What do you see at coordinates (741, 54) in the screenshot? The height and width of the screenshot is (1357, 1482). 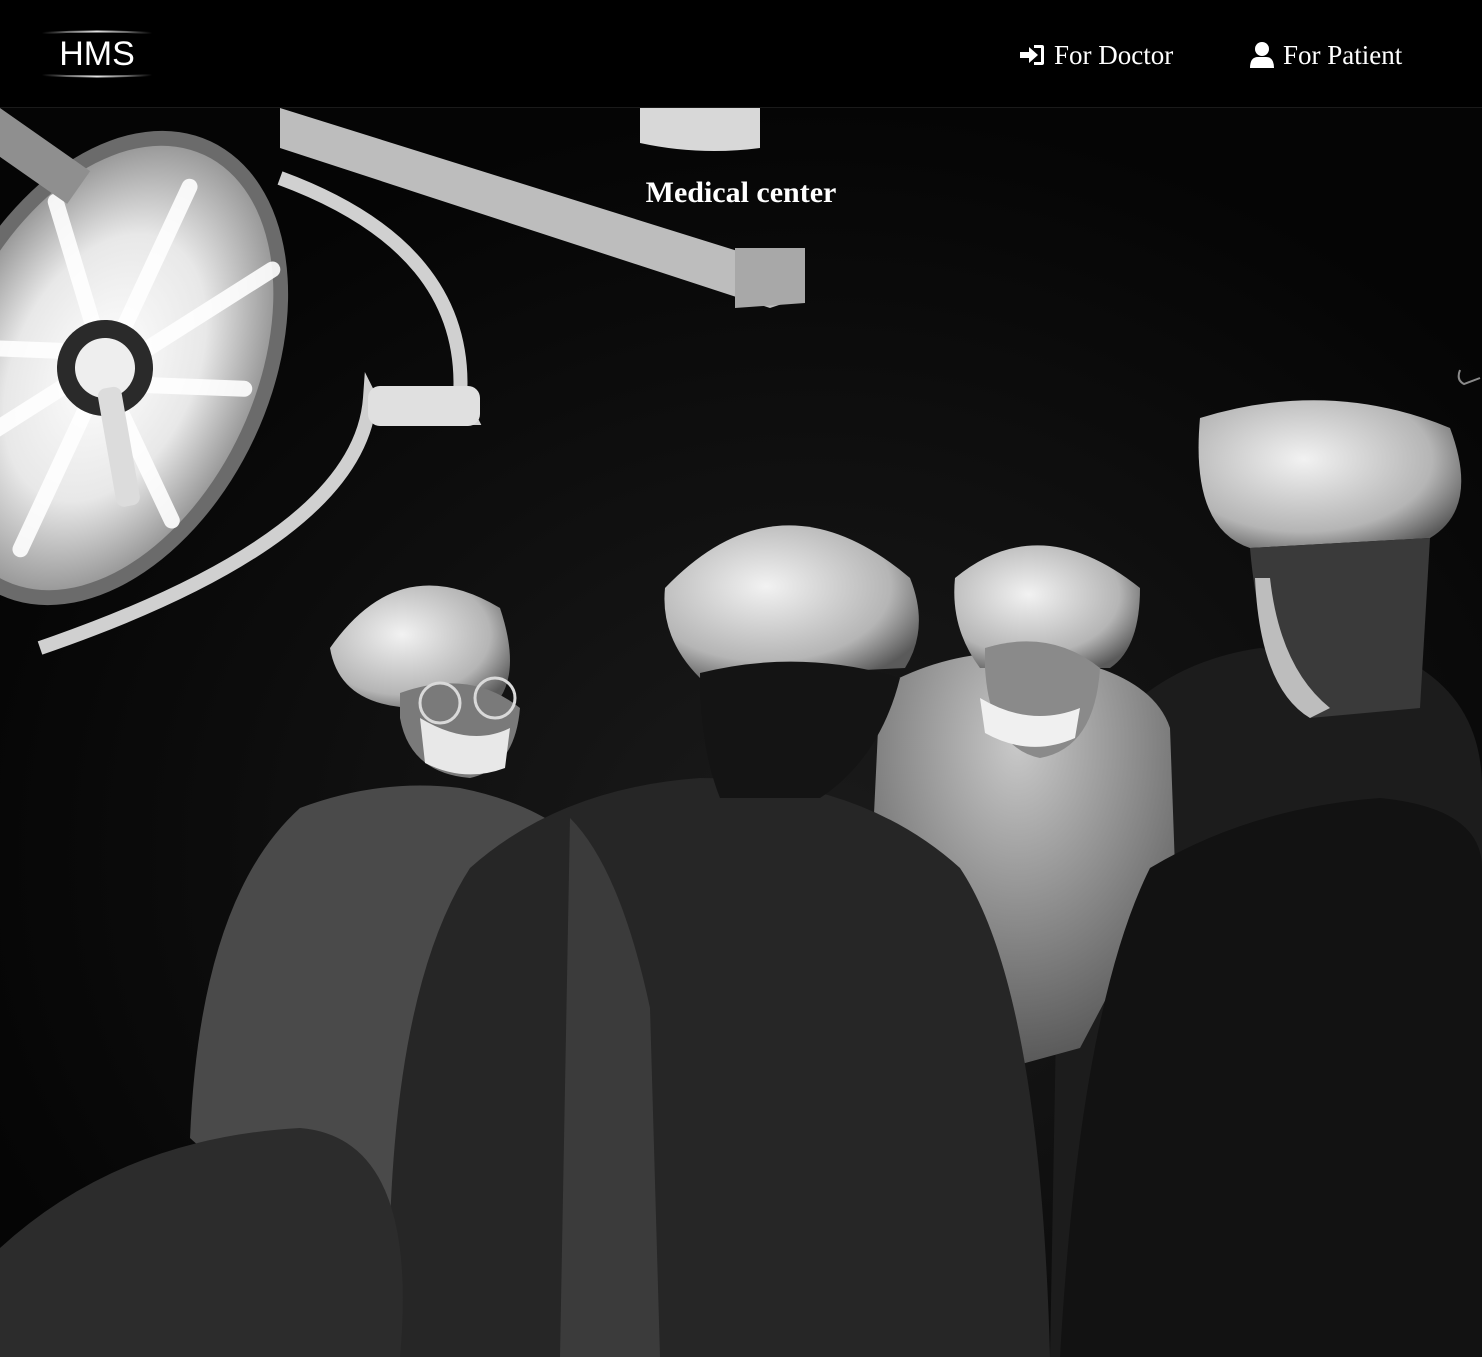 I see `top-navbar: HMS For Doctor For Patient` at bounding box center [741, 54].